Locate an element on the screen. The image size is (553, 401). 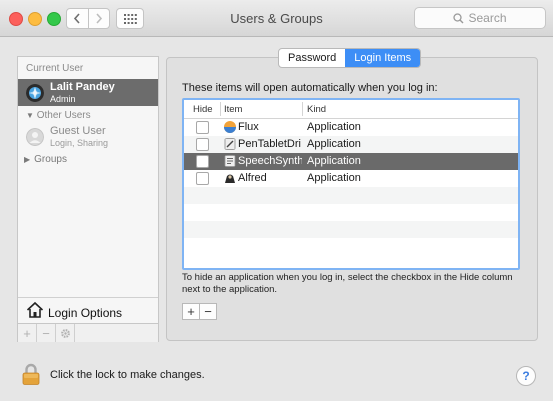
speechsynth-icon is located at coordinates (230, 161).